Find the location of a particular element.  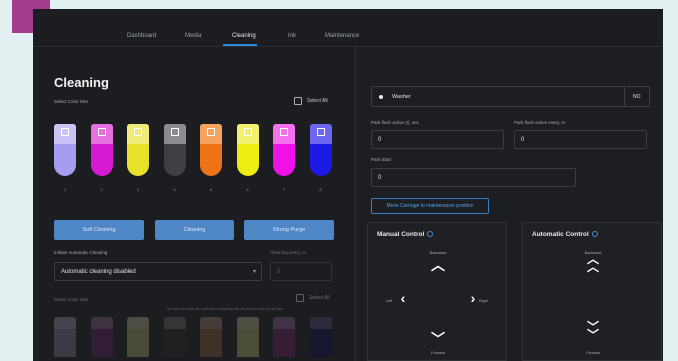

park-start-input: 0 is located at coordinates (473, 177).